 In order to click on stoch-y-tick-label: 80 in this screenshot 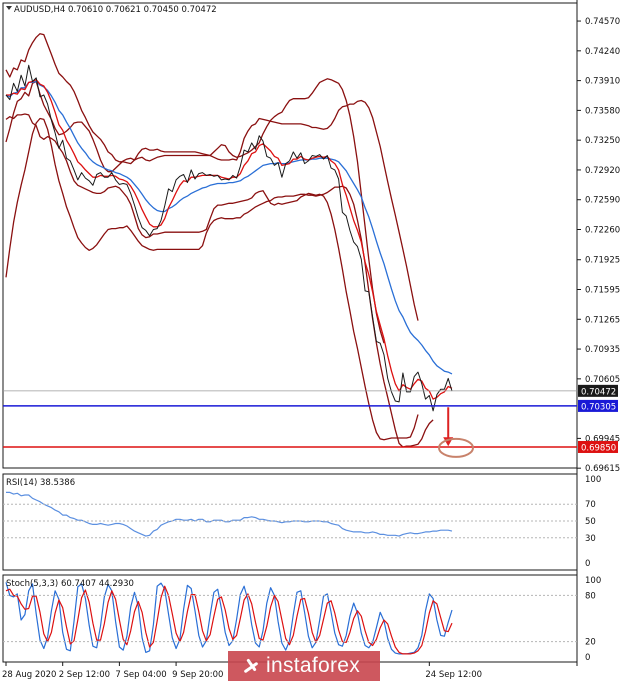, I will do `click(590, 596)`.